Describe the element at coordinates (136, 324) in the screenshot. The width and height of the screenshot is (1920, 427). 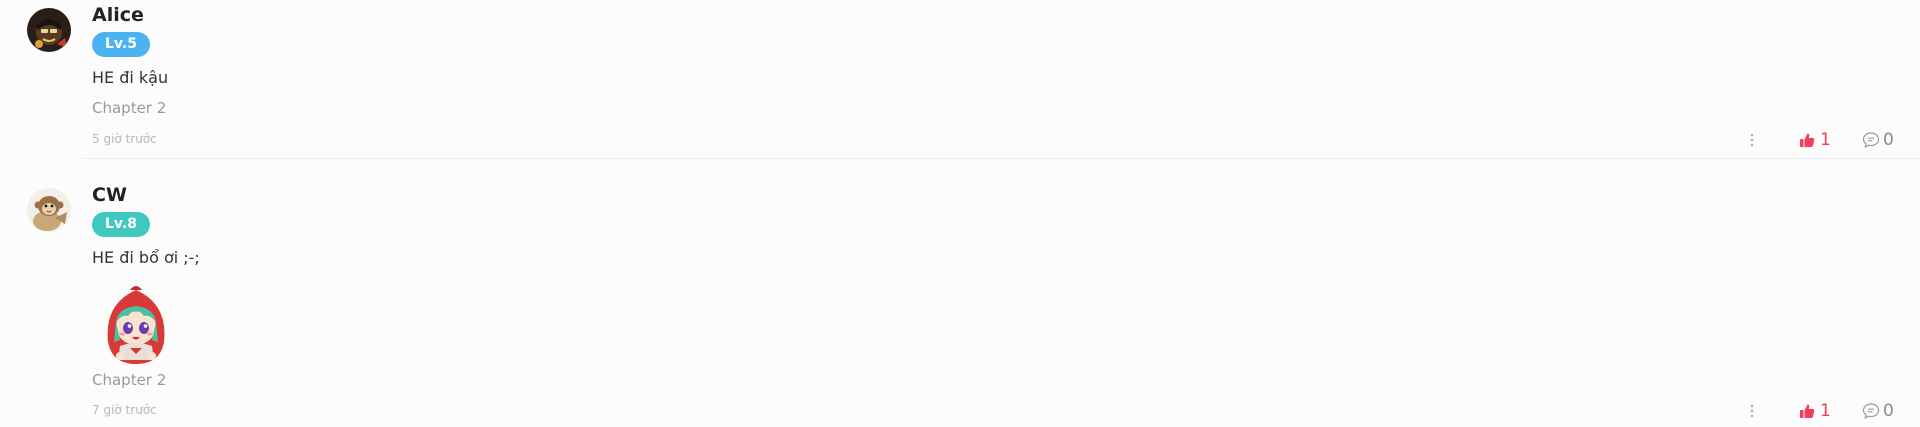
I see `red-hood-girl-sticker-icon` at that location.